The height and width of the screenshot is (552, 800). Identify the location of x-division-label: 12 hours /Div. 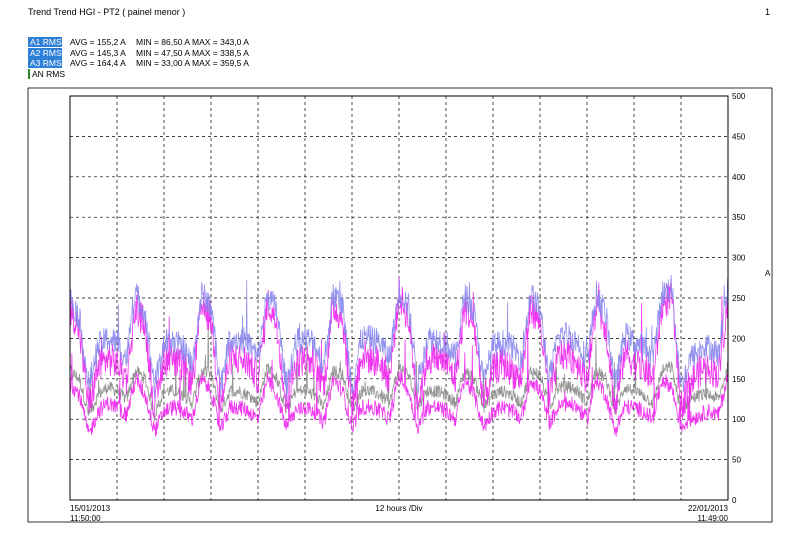
(398, 508).